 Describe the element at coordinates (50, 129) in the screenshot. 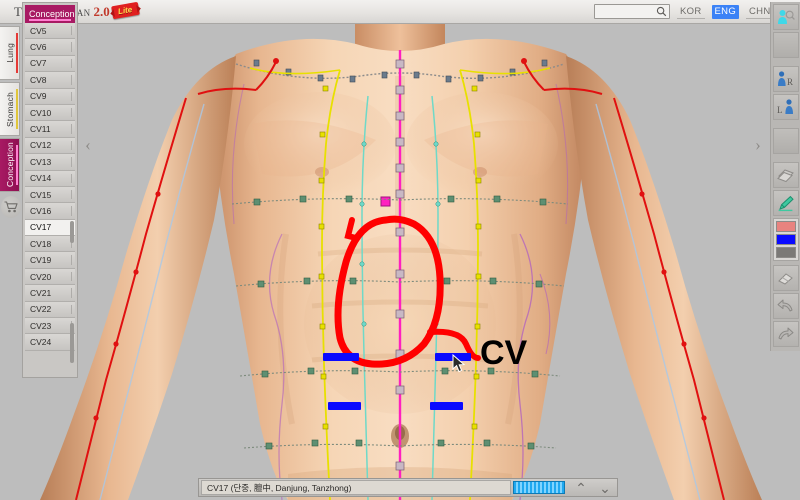

I see `list-item: CV11` at that location.